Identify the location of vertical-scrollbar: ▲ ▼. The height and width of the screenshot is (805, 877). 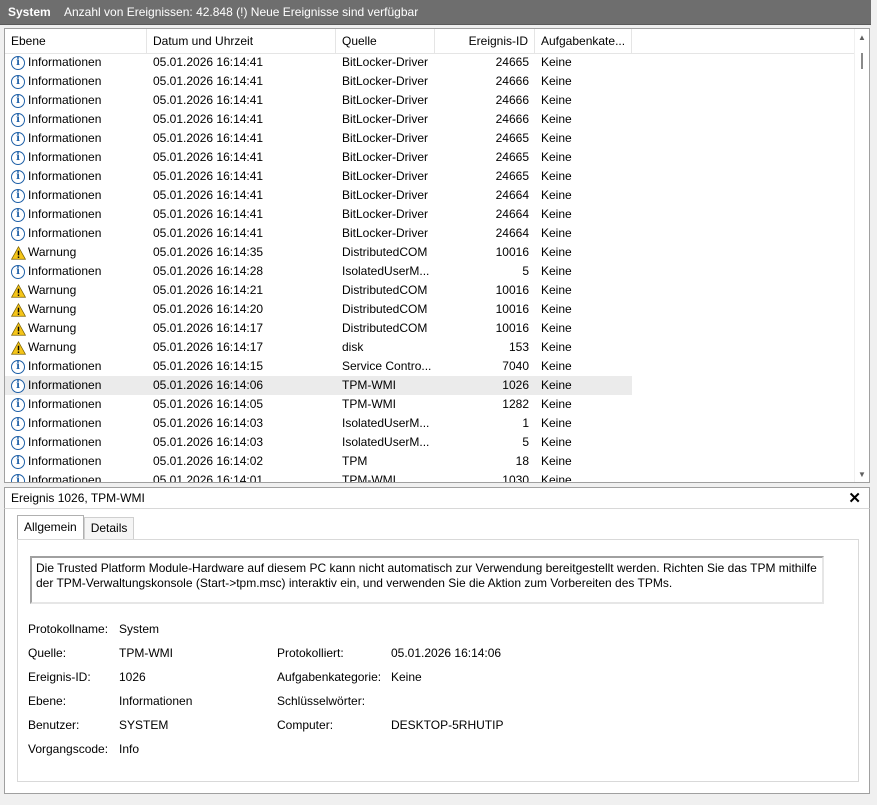
(861, 255).